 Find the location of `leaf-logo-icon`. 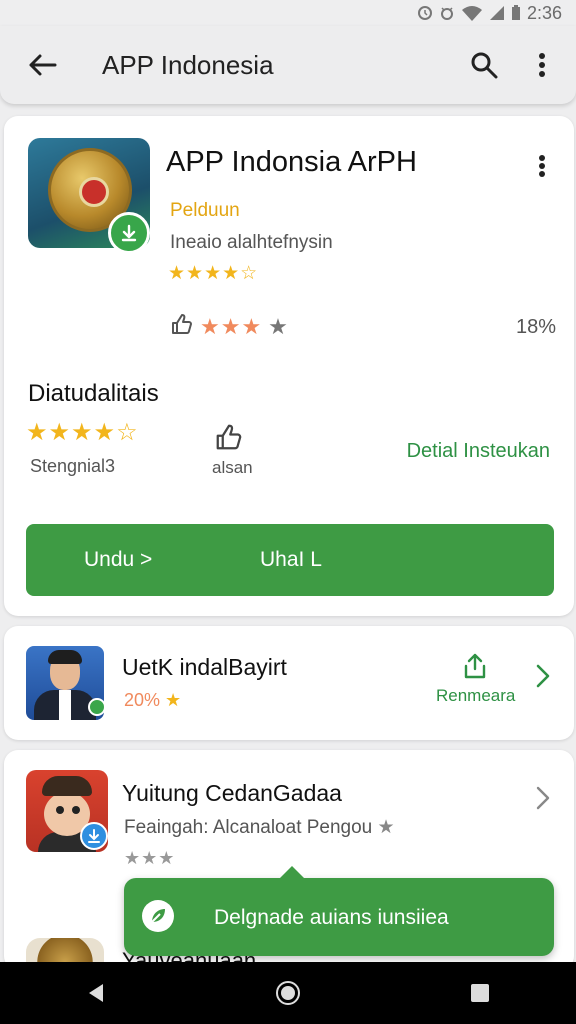

leaf-logo-icon is located at coordinates (158, 916).